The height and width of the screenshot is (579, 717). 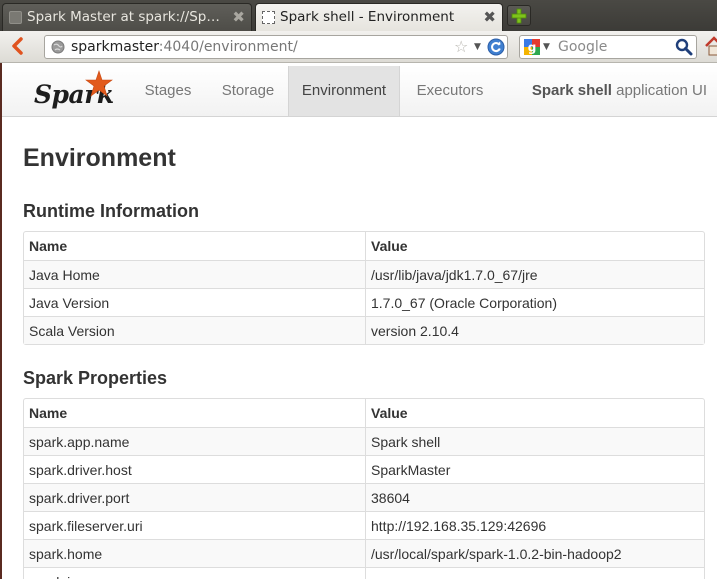 I want to click on tab-title: Spark Master at spark://SparkMaster:7077, so click(x=126, y=17).